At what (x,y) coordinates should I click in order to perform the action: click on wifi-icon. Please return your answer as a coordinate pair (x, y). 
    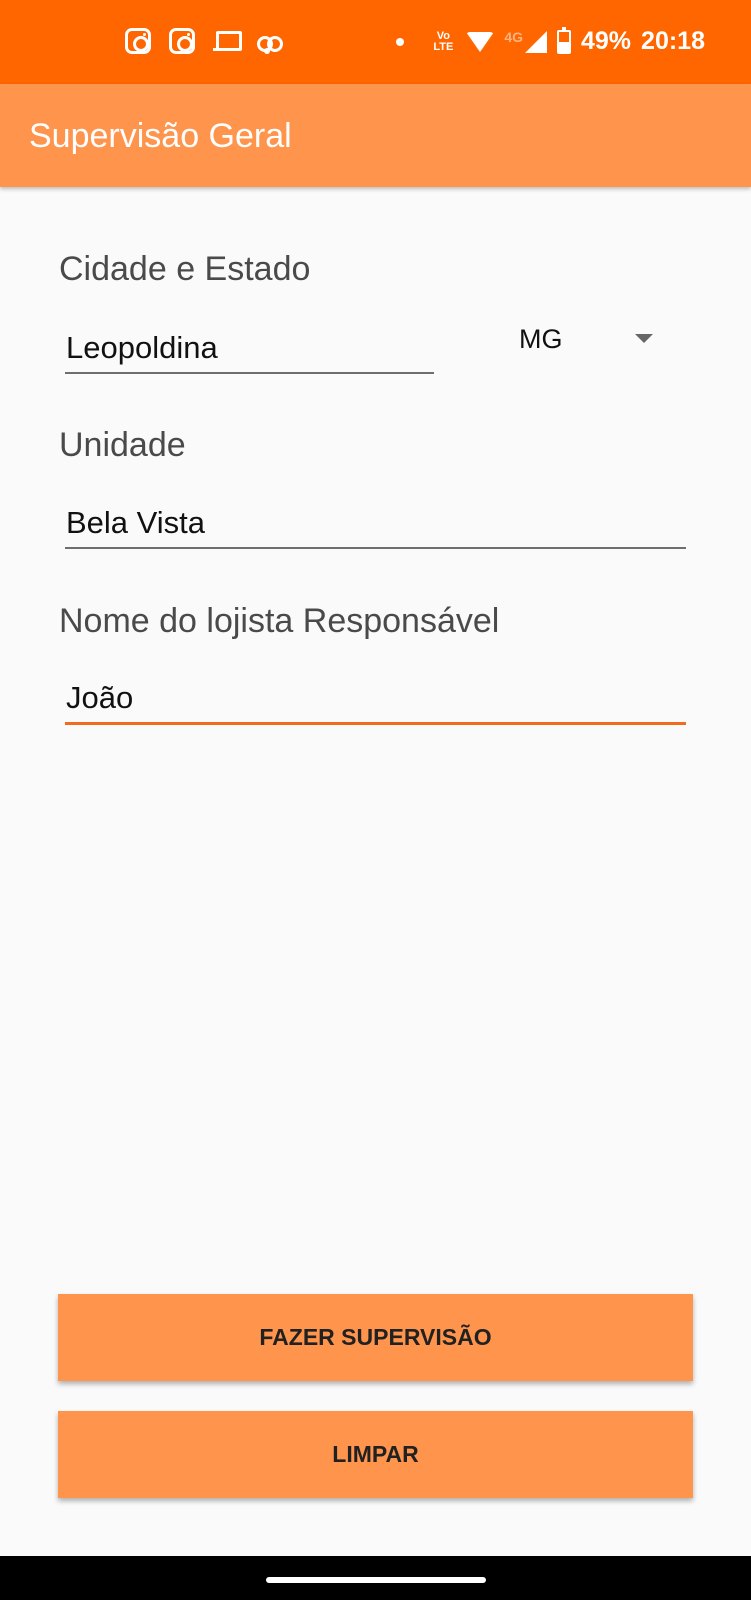
    Looking at the image, I should click on (480, 41).